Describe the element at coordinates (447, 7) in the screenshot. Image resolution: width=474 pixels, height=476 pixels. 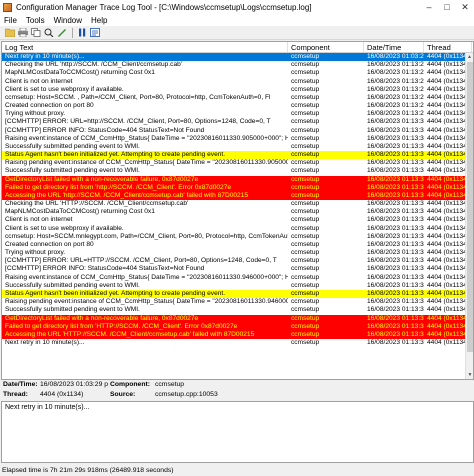
I see `maximize-button: □` at that location.